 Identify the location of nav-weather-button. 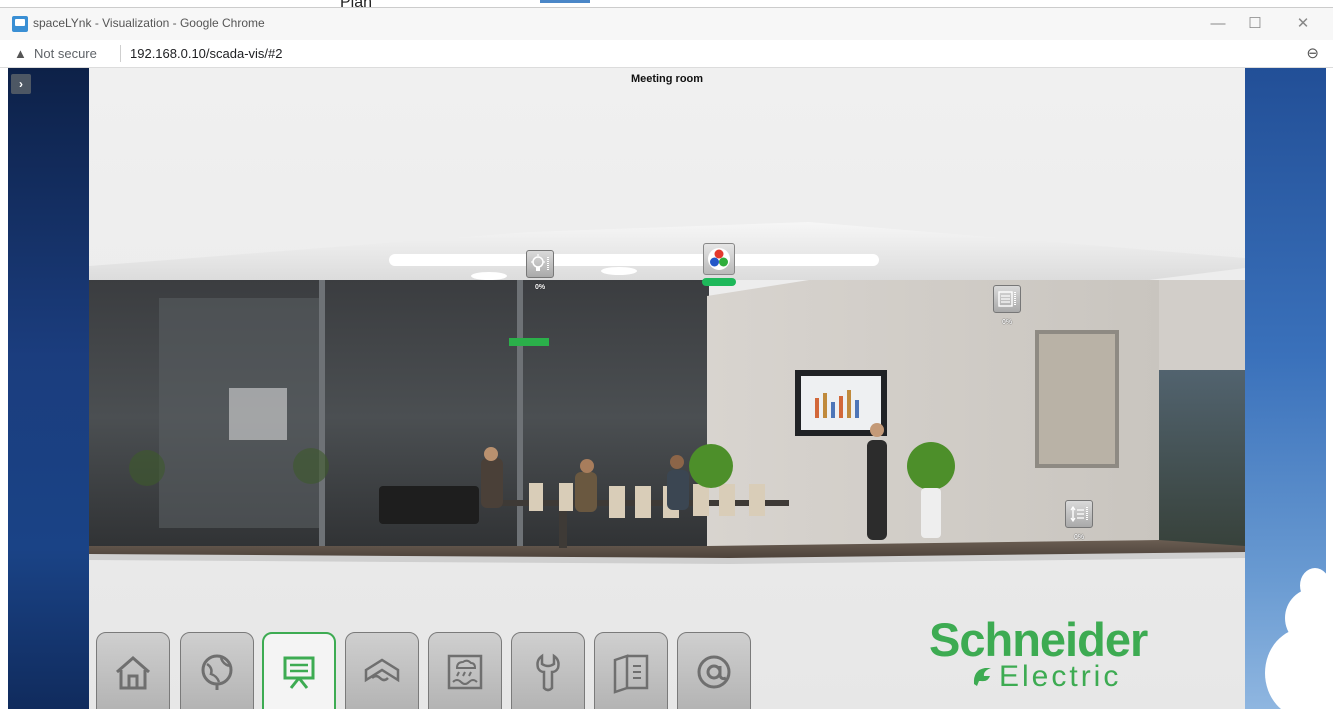
(465, 670).